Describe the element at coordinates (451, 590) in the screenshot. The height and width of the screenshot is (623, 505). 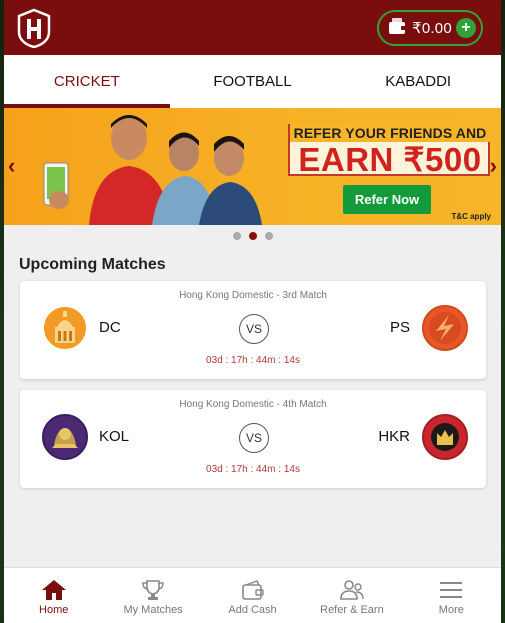
I see `menu-icon` at that location.